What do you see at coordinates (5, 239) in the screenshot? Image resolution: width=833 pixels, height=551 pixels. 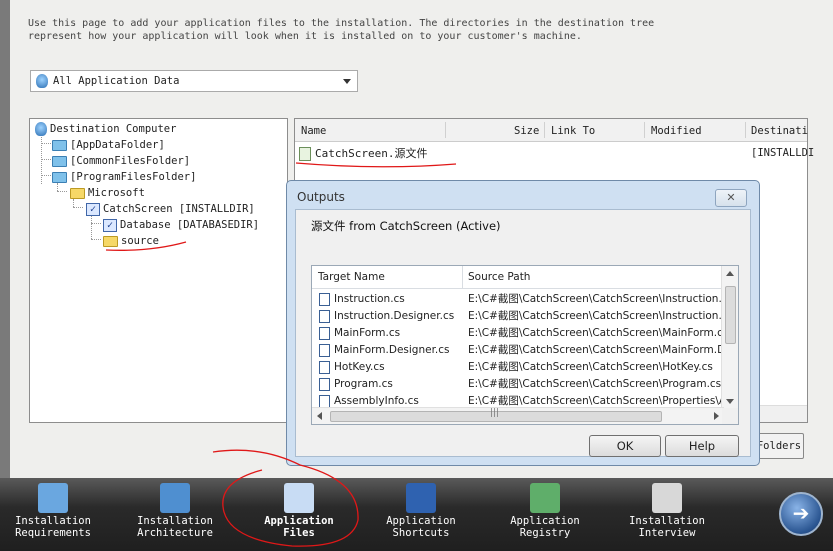 I see `left-strip` at bounding box center [5, 239].